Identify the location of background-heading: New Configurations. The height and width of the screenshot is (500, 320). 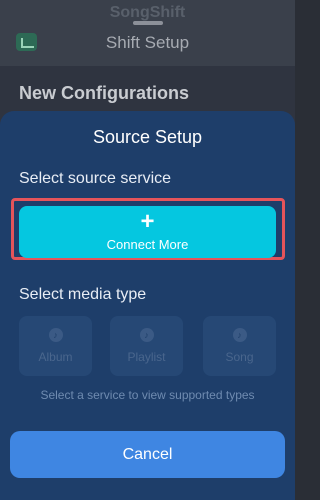
(104, 93).